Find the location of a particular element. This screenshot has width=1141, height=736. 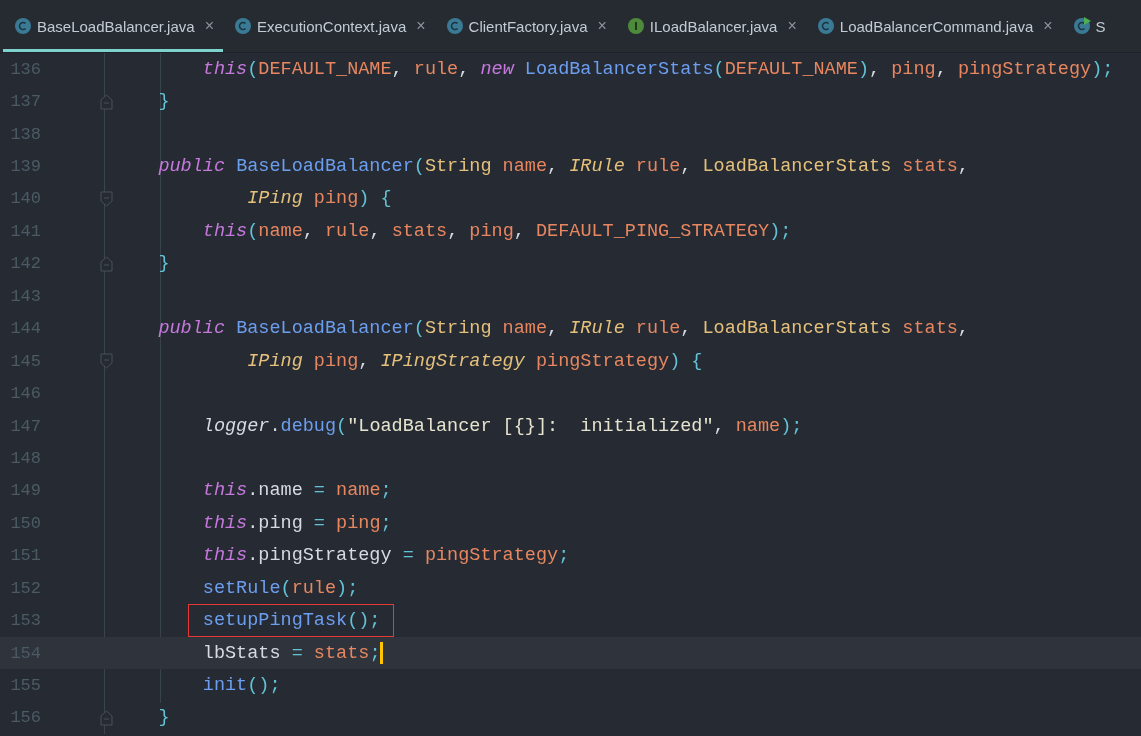

code-line: this.ping = ping; is located at coordinates (296, 523).